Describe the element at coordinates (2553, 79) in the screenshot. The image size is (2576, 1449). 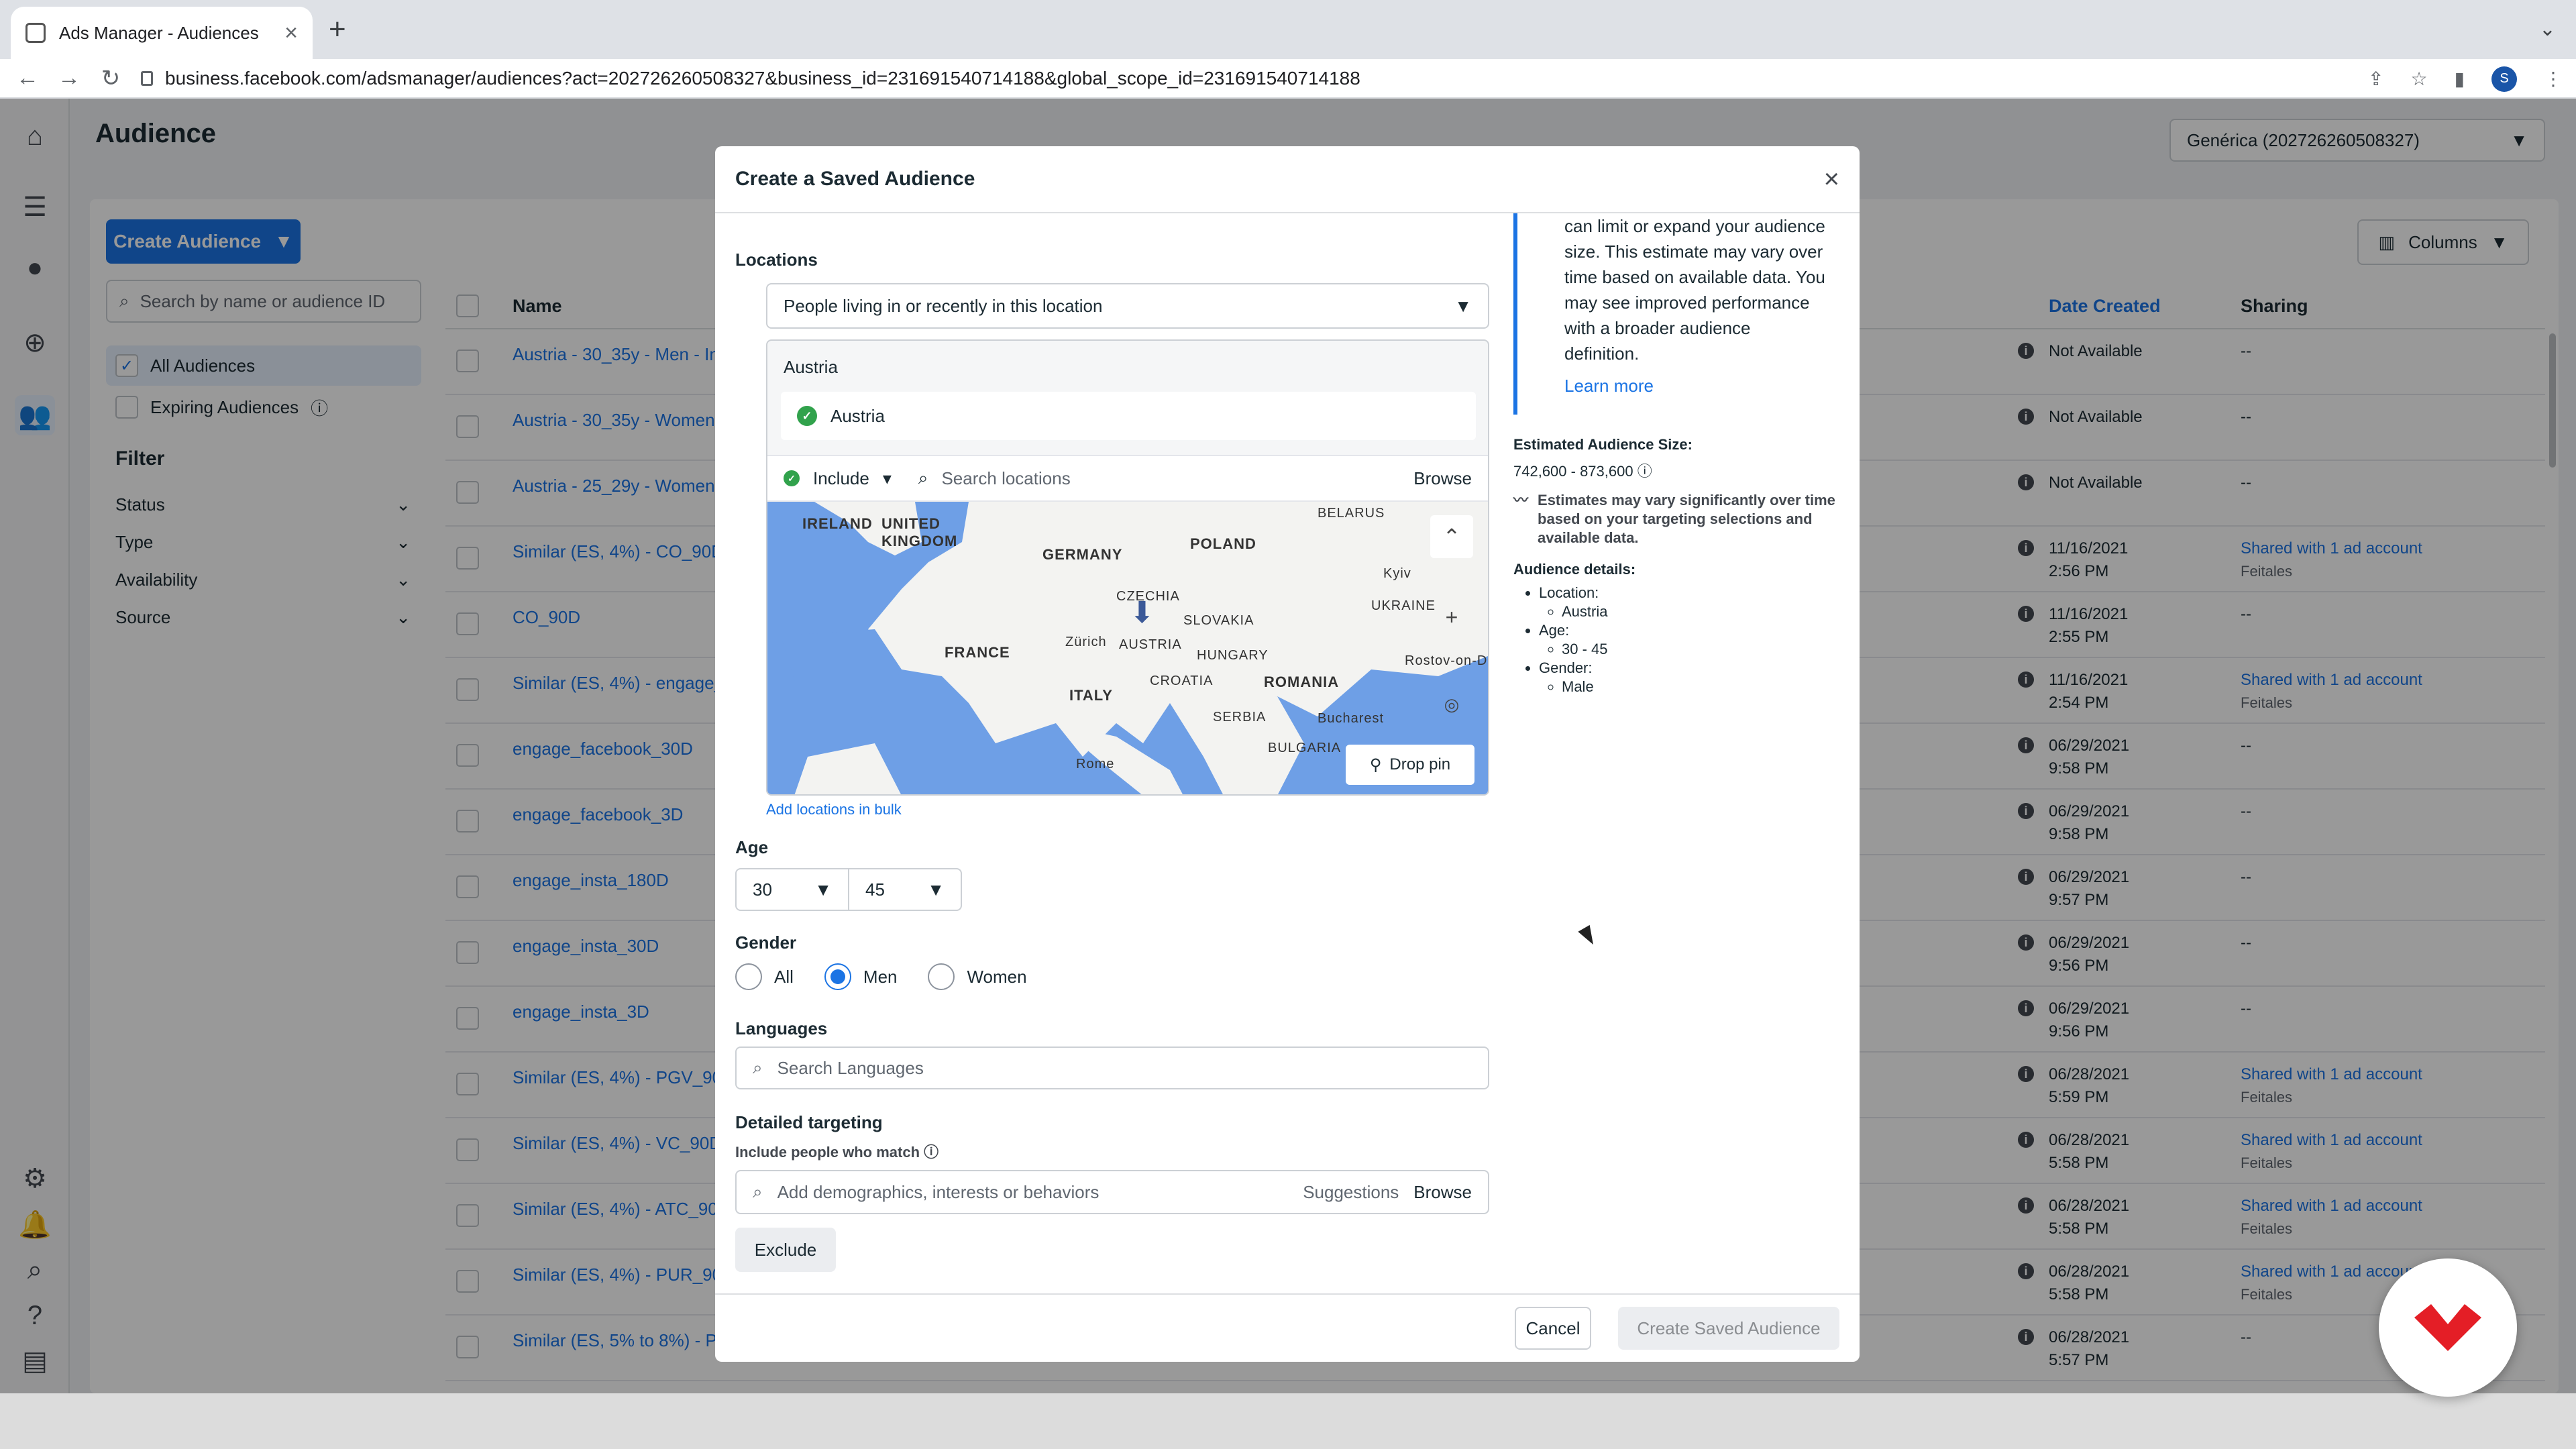
I see `browser-menu-icon: ⋮` at that location.